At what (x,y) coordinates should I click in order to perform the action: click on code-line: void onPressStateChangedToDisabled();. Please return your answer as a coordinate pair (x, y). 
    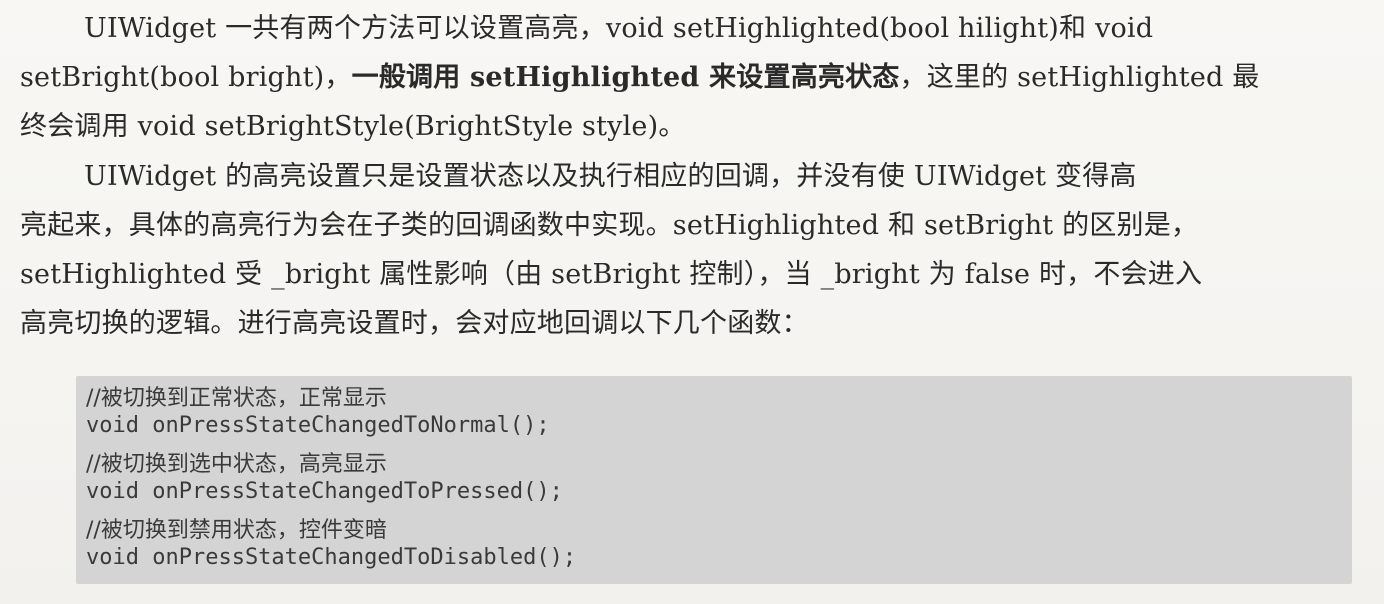
    Looking at the image, I should click on (331, 557).